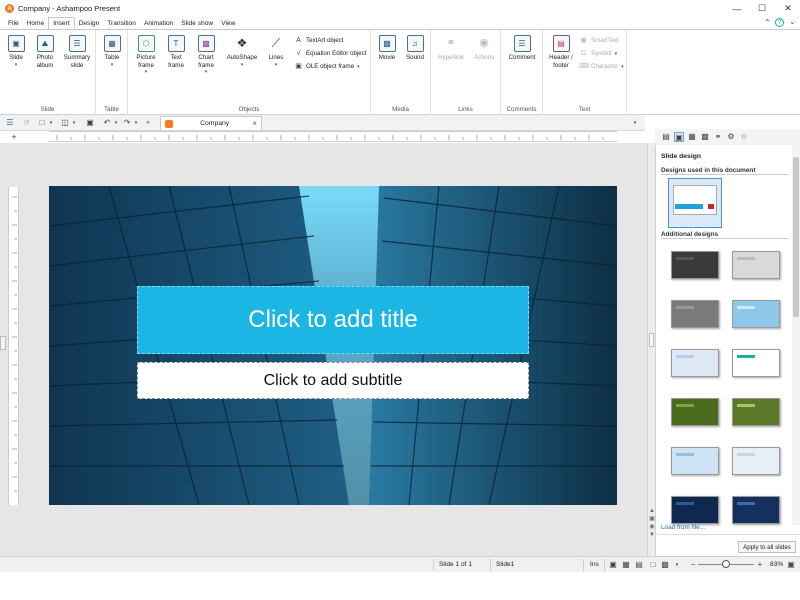  What do you see at coordinates (796, 237) in the screenshot?
I see `pane-scrollbar-thumb` at bounding box center [796, 237].